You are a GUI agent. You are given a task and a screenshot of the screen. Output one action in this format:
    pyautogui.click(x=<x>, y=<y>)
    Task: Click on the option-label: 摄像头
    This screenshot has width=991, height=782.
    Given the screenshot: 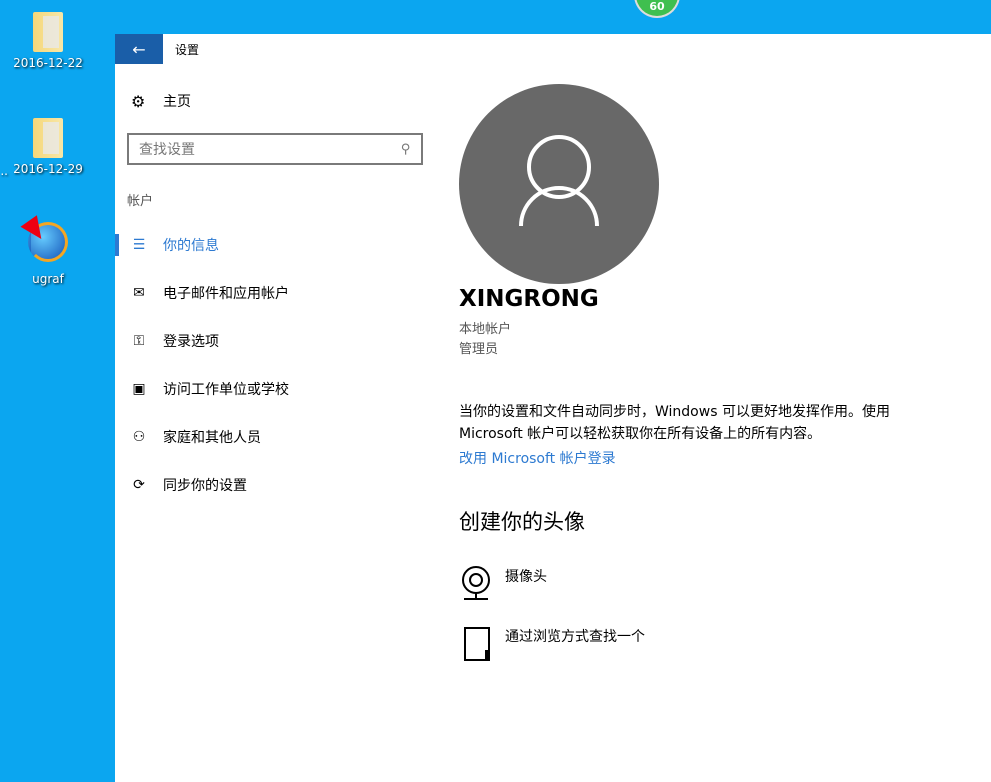 What is the action you would take?
    pyautogui.click(x=526, y=577)
    